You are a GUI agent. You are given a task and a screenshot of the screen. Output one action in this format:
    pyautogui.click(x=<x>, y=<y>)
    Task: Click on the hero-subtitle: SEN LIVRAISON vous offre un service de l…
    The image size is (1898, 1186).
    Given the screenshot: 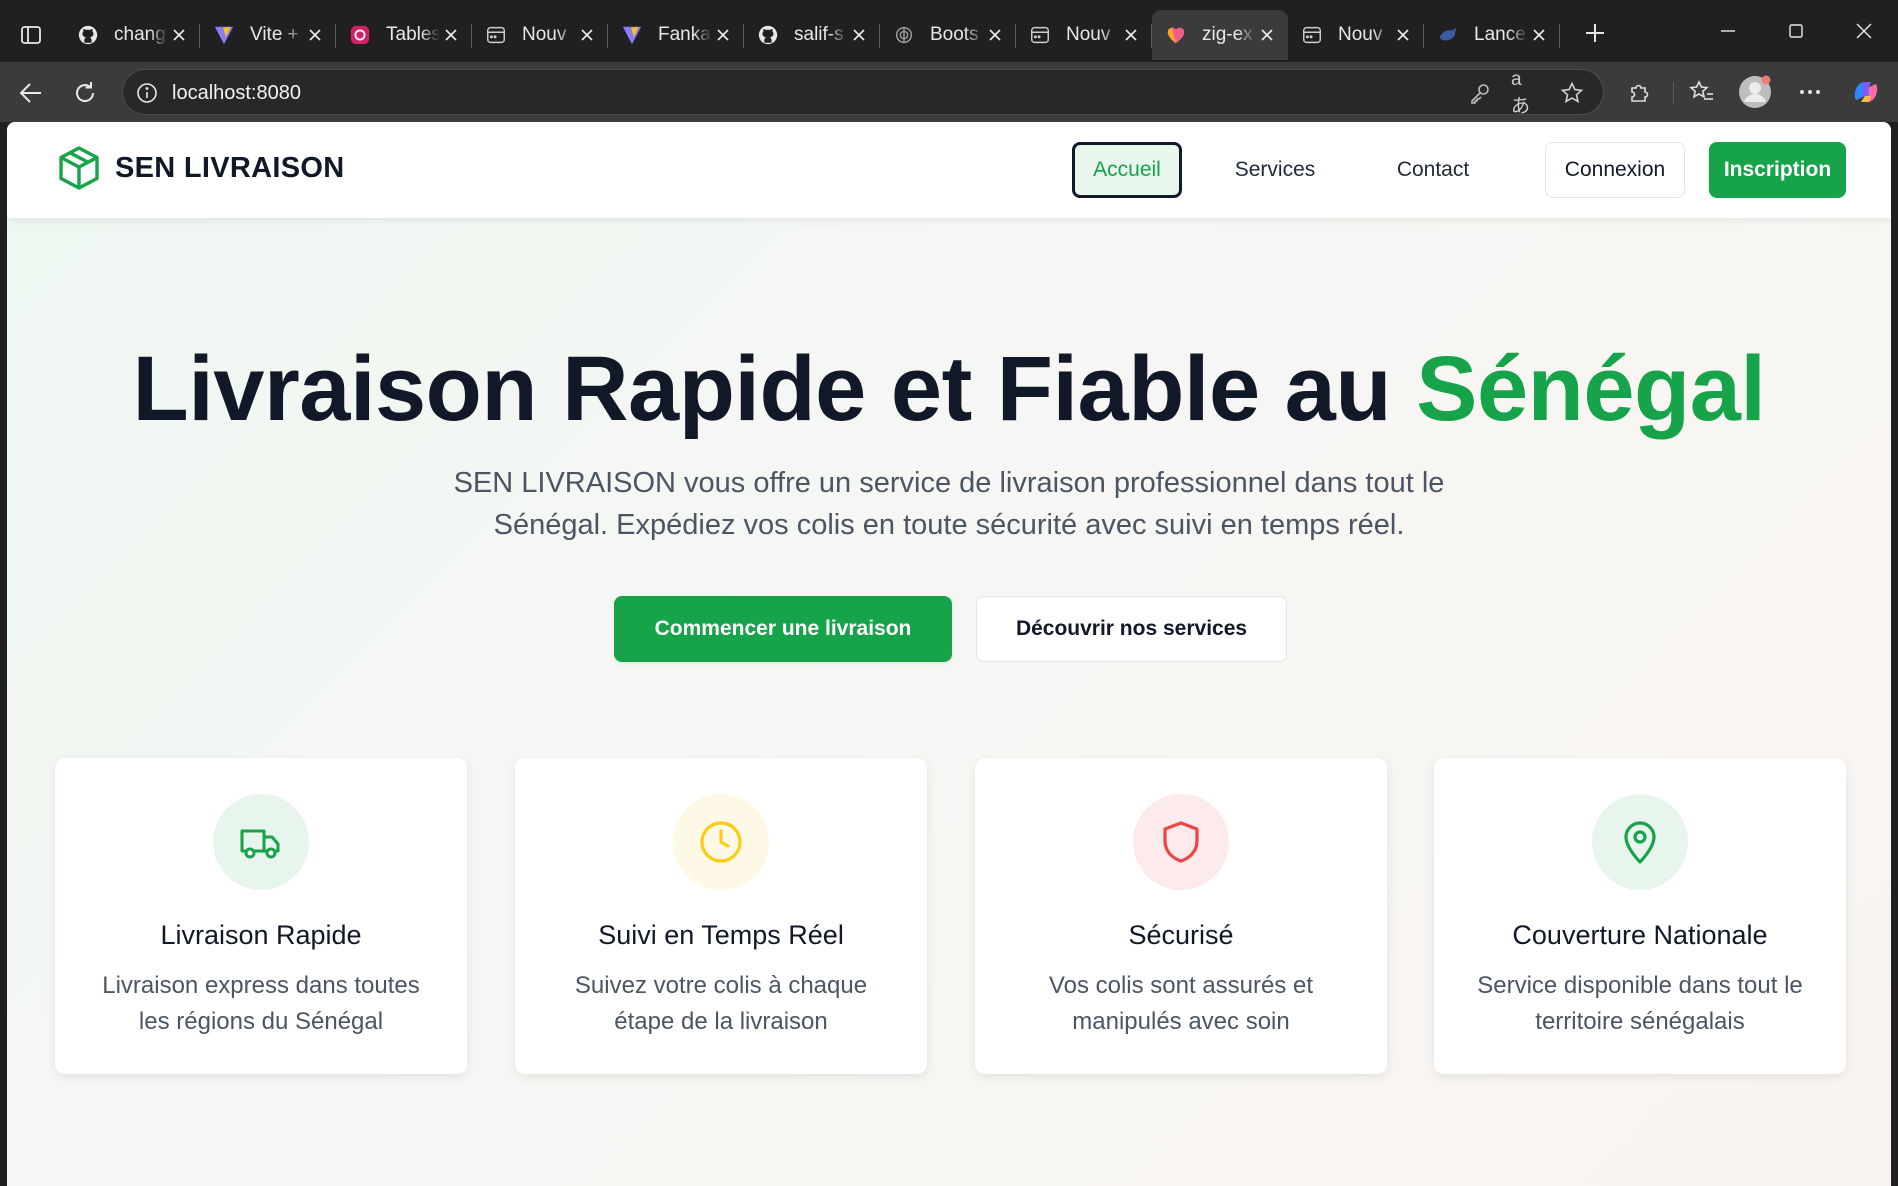 What is the action you would take?
    pyautogui.click(x=949, y=504)
    